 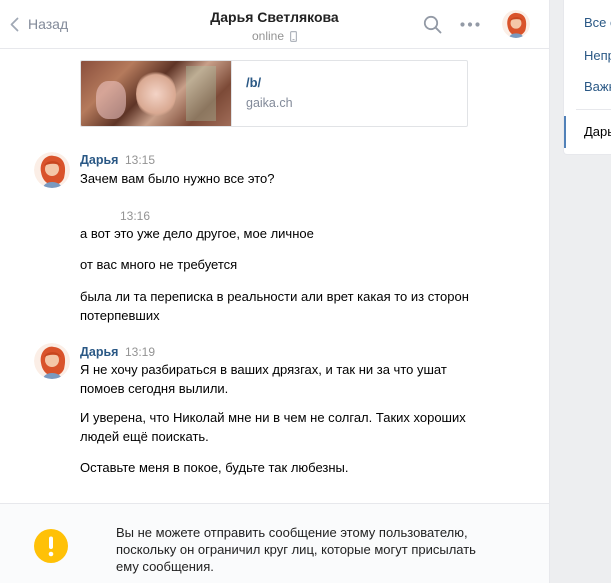 What do you see at coordinates (470, 24) in the screenshot?
I see `more-icon` at bounding box center [470, 24].